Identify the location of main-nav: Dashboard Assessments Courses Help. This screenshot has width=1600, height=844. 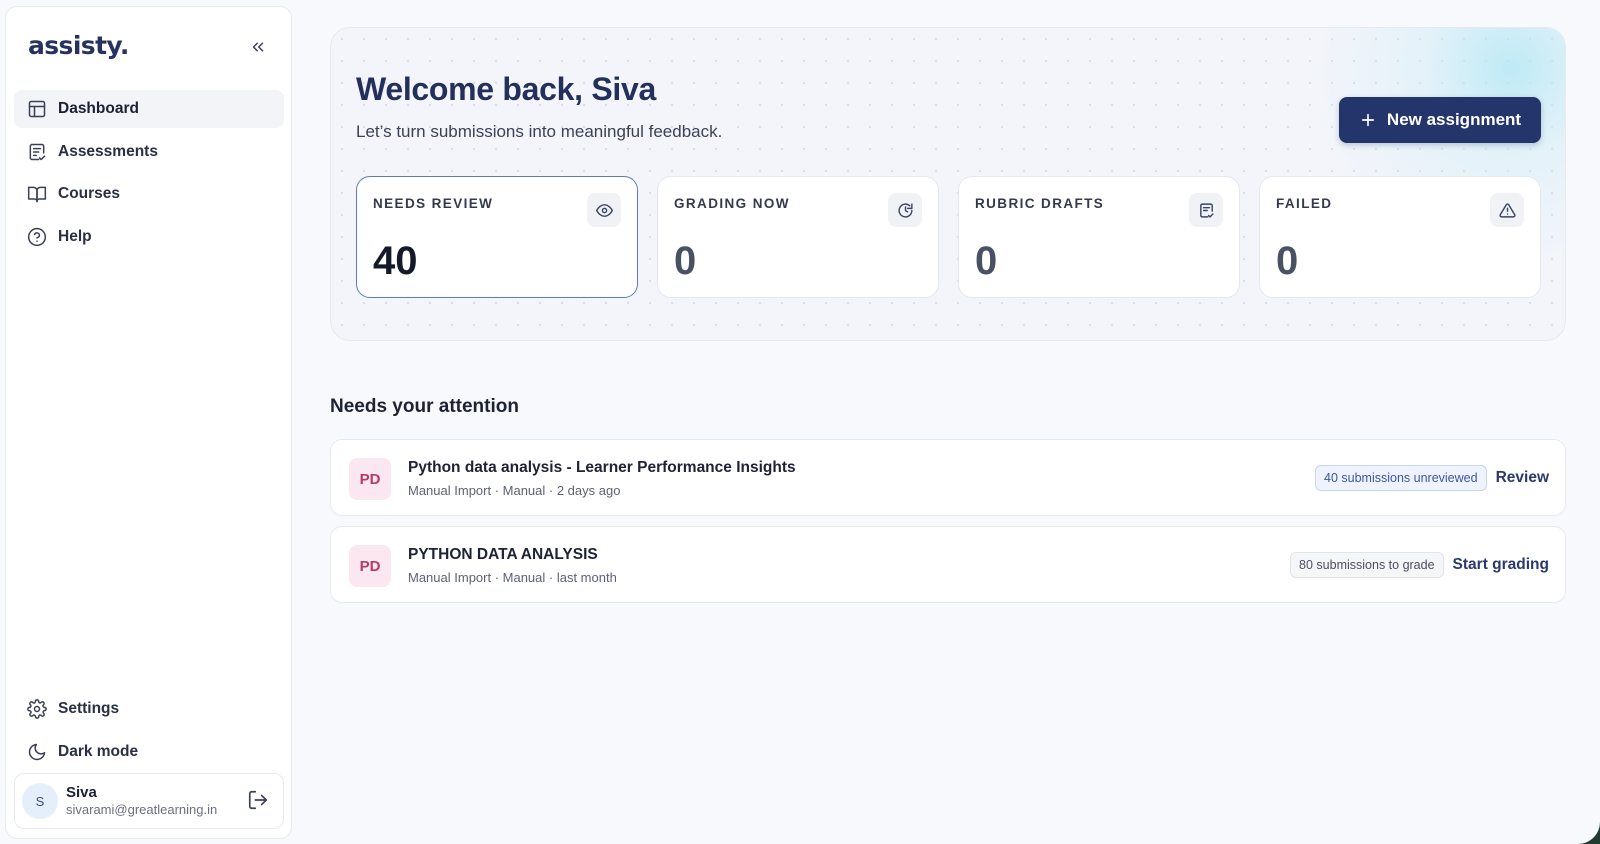
(149, 175).